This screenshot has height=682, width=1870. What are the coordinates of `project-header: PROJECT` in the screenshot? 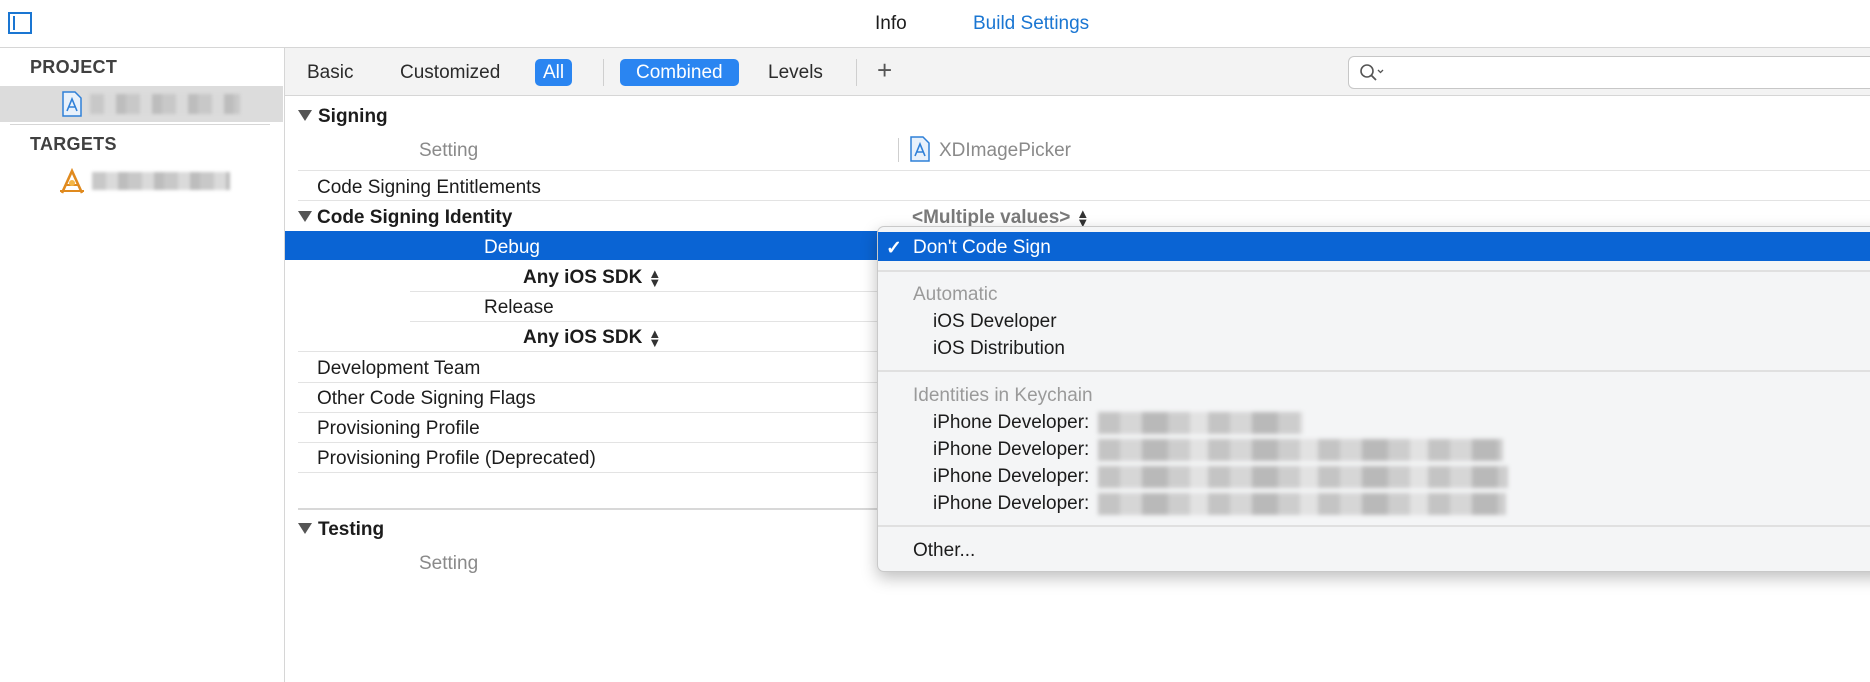 It's located at (74, 67).